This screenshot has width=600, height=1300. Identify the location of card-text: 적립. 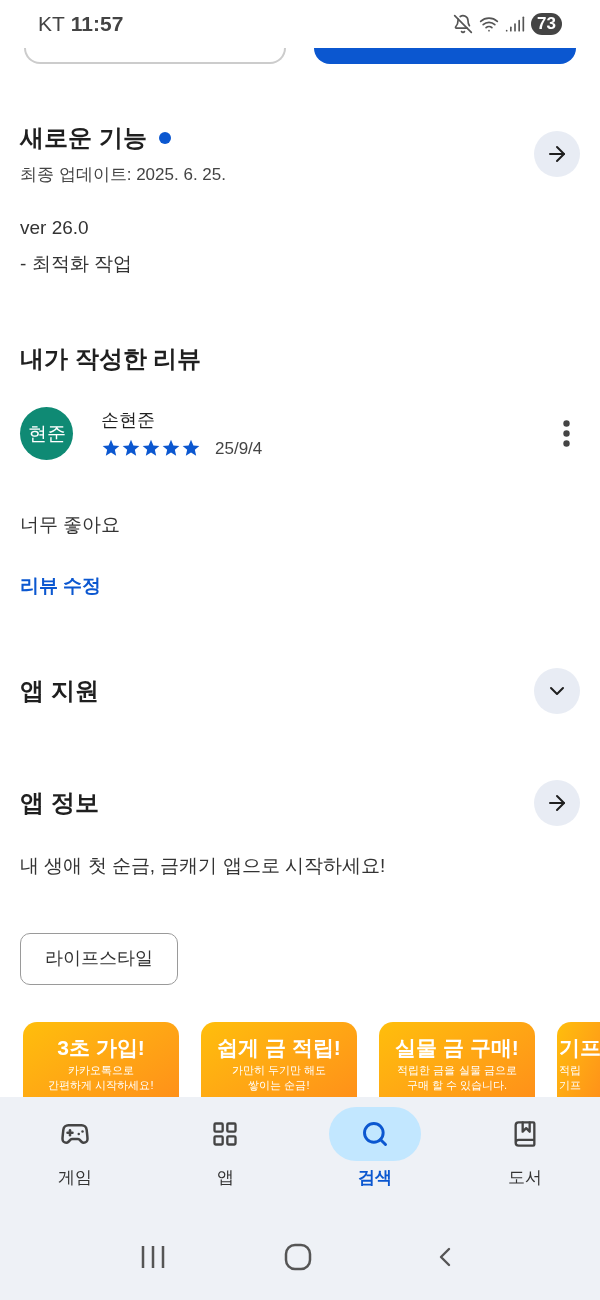
(570, 1070).